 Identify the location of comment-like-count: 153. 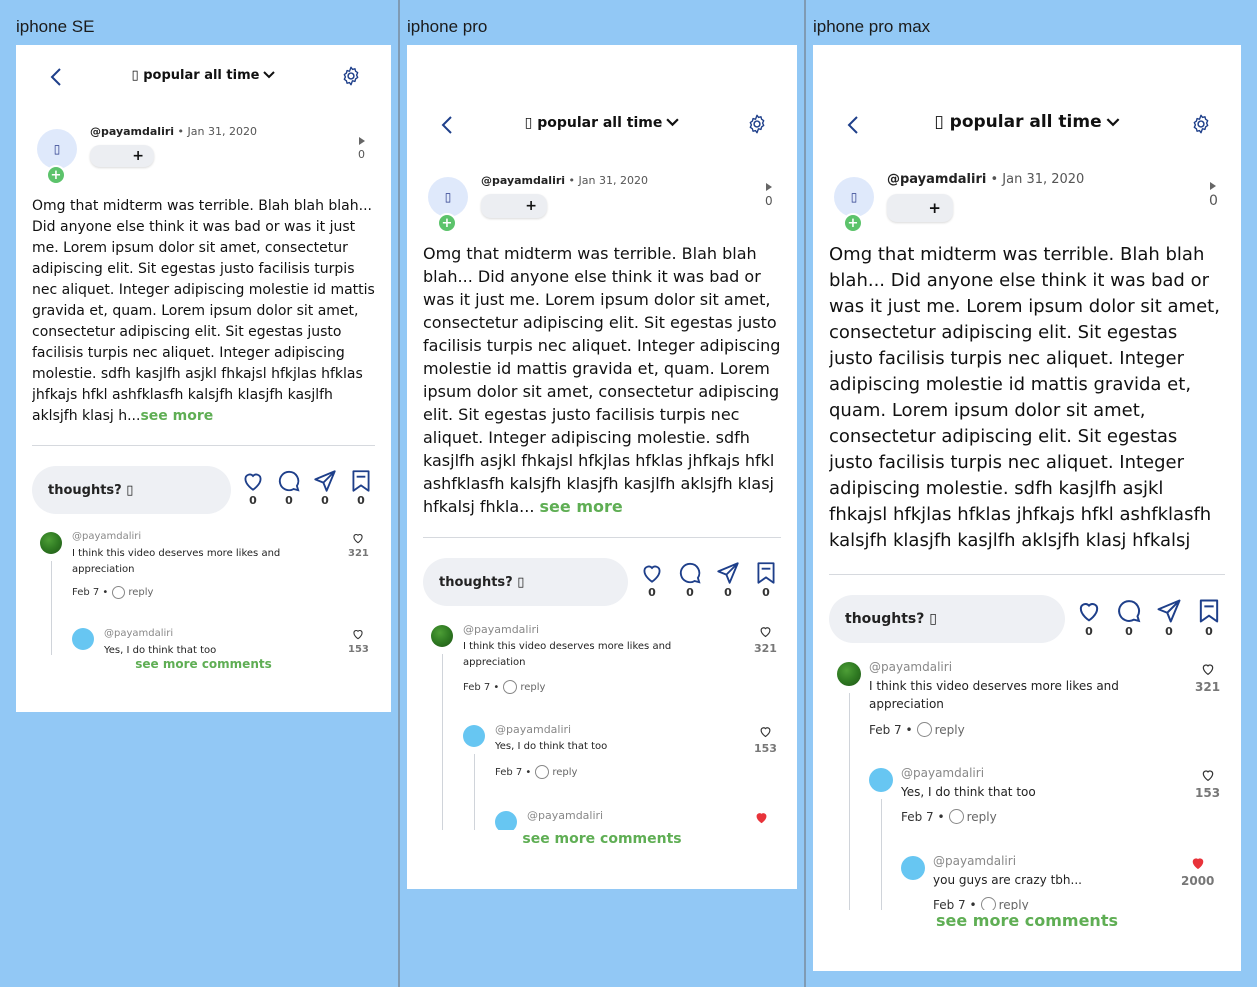
(1208, 793).